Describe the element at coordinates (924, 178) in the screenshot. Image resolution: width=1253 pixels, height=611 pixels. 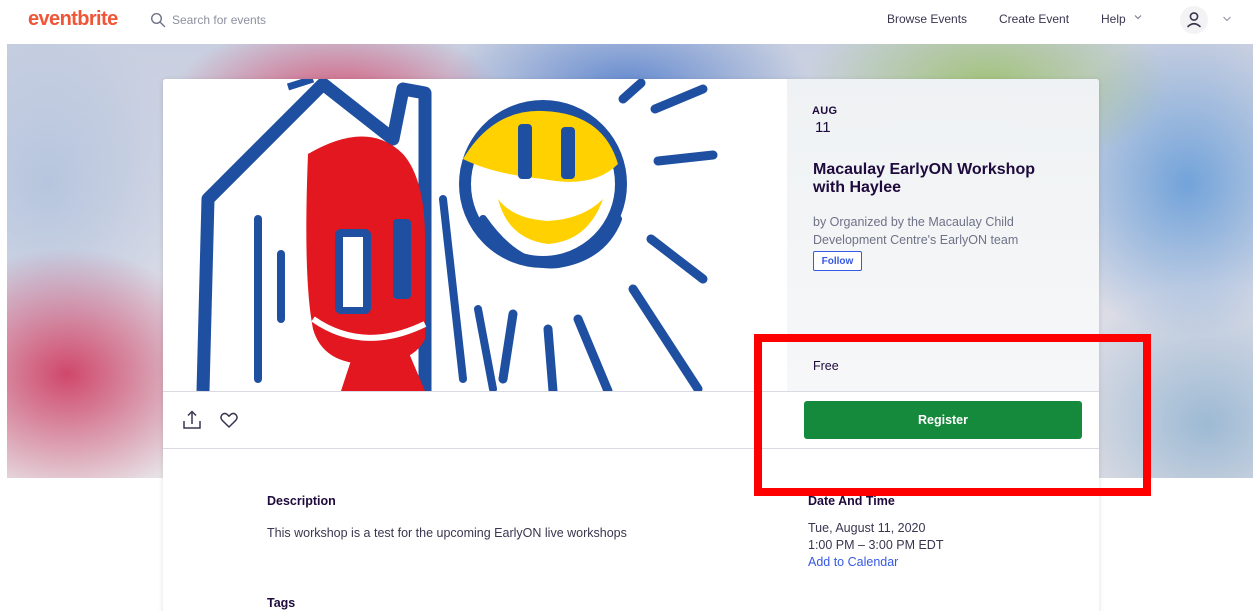
I see `event-title: Macaulay EarlyON Workshop with Haylee` at that location.